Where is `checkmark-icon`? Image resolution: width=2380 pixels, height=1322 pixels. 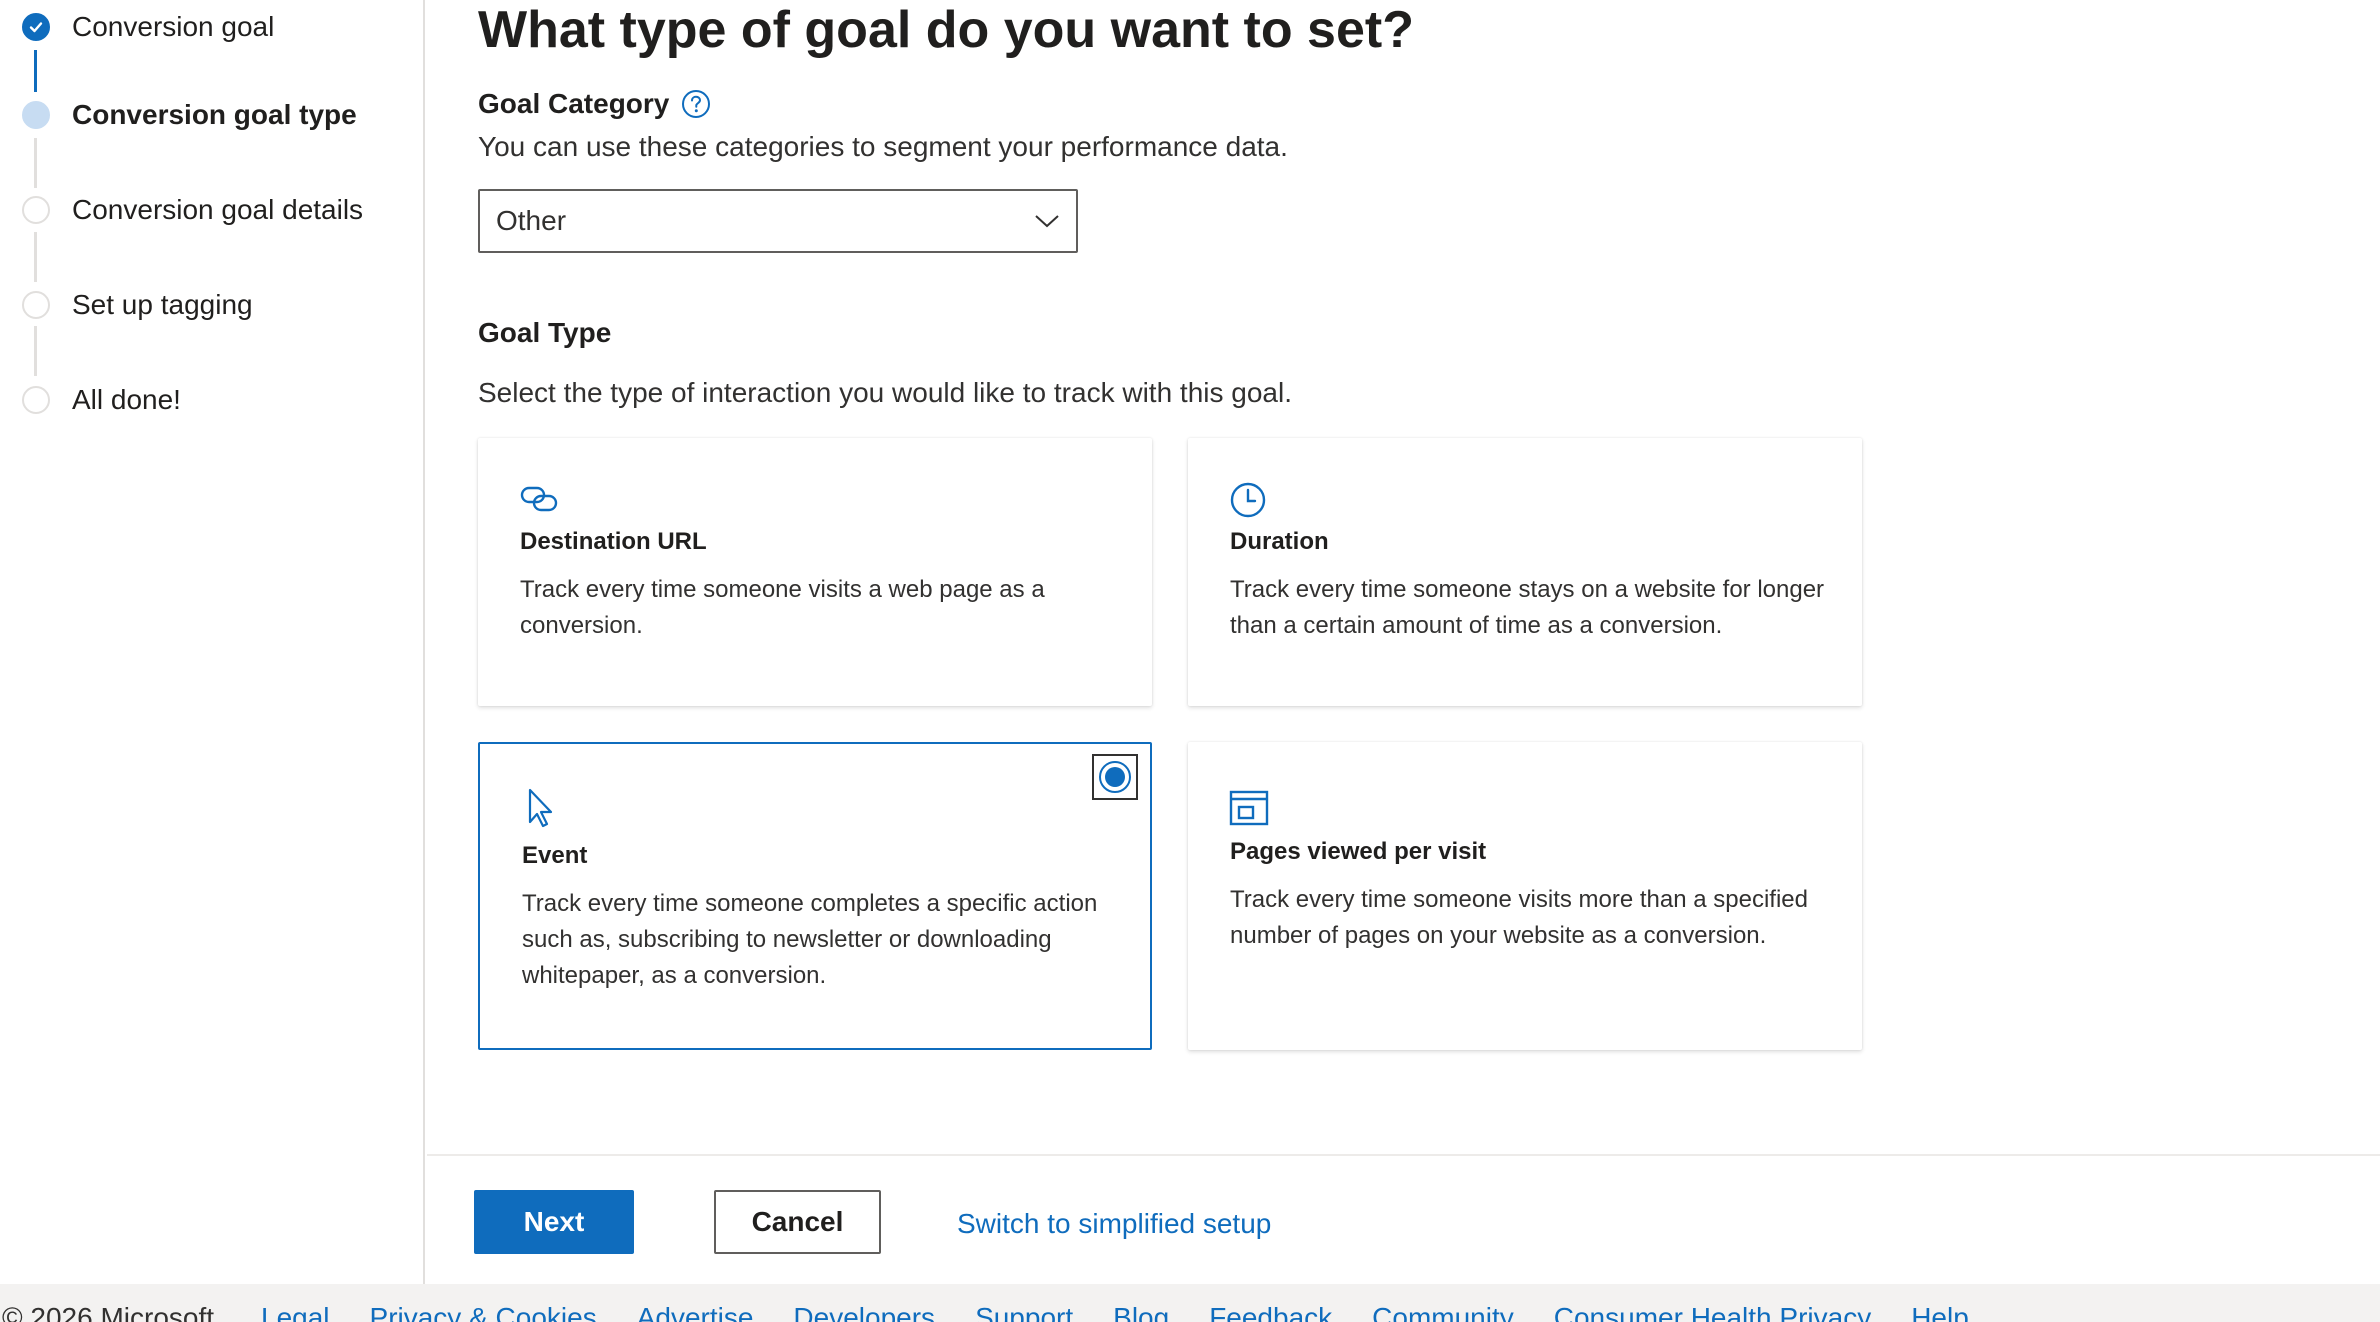 checkmark-icon is located at coordinates (36, 27).